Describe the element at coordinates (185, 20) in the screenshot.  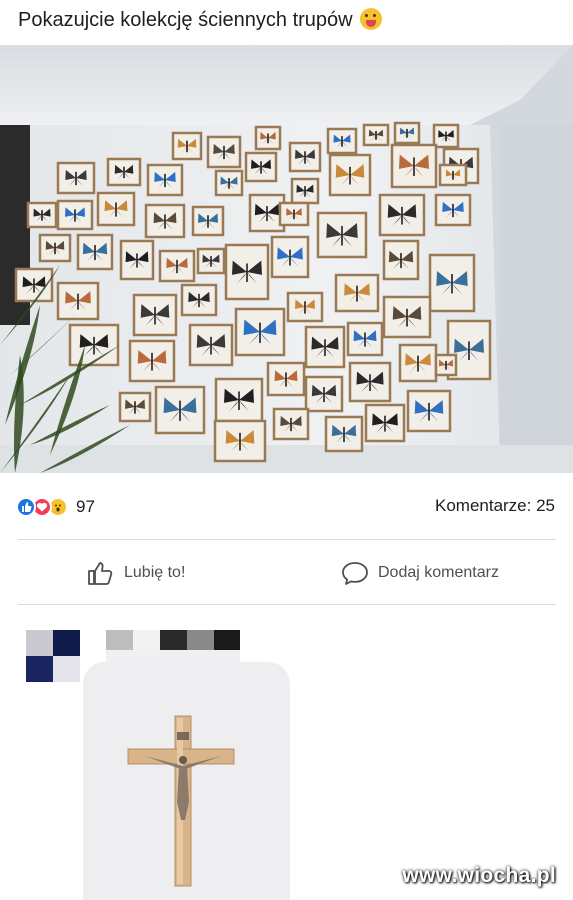
I see `post-caption: Pokazujcie kolekcję ściennych trupów` at that location.